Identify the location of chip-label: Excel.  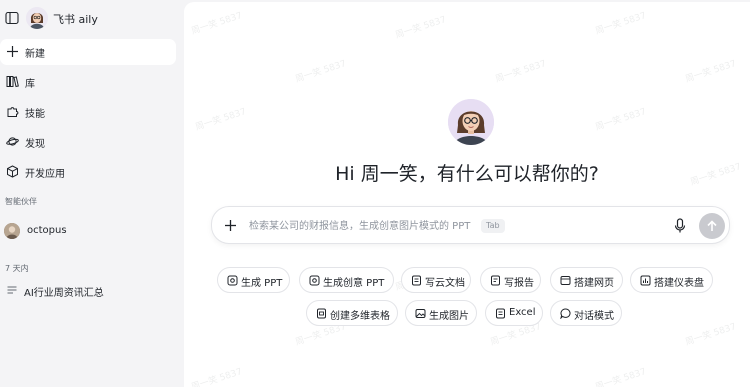
(522, 312).